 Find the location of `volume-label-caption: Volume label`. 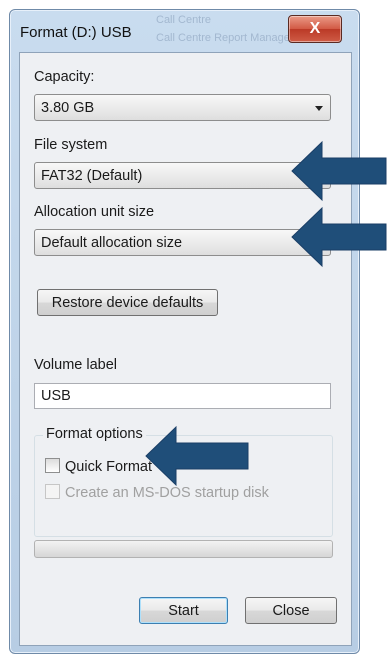

volume-label-caption: Volume label is located at coordinates (76, 365).